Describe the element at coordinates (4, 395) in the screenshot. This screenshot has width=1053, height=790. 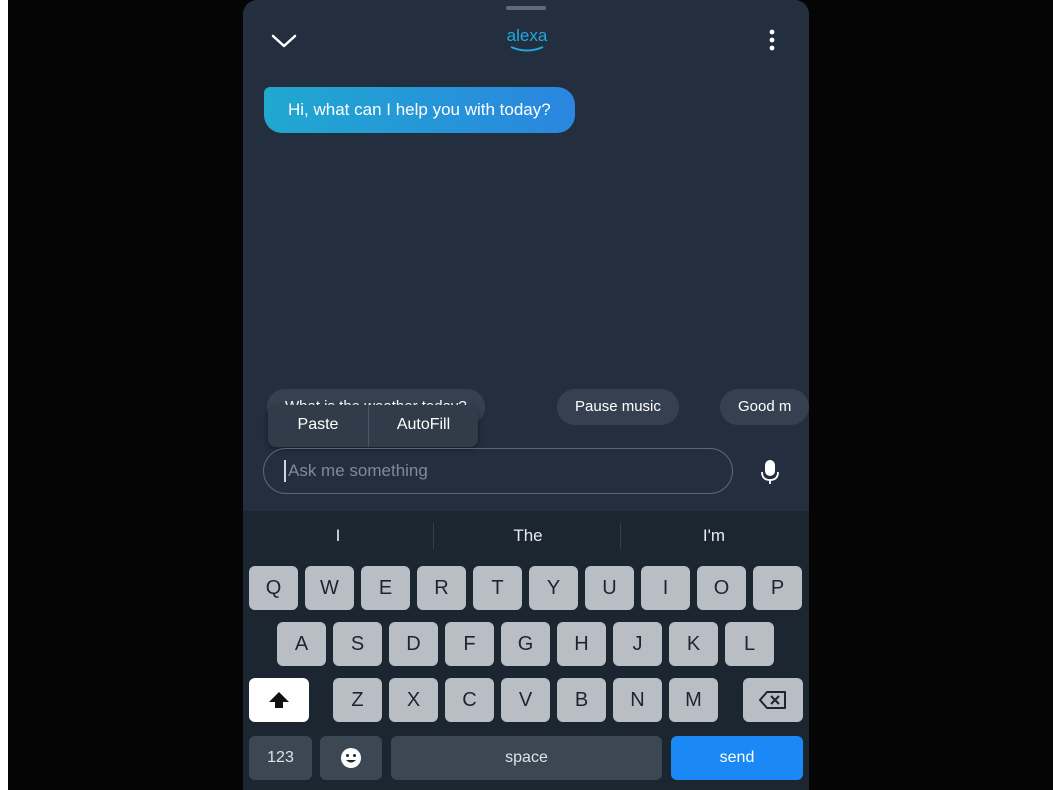
I see `letterbox-edge` at that location.